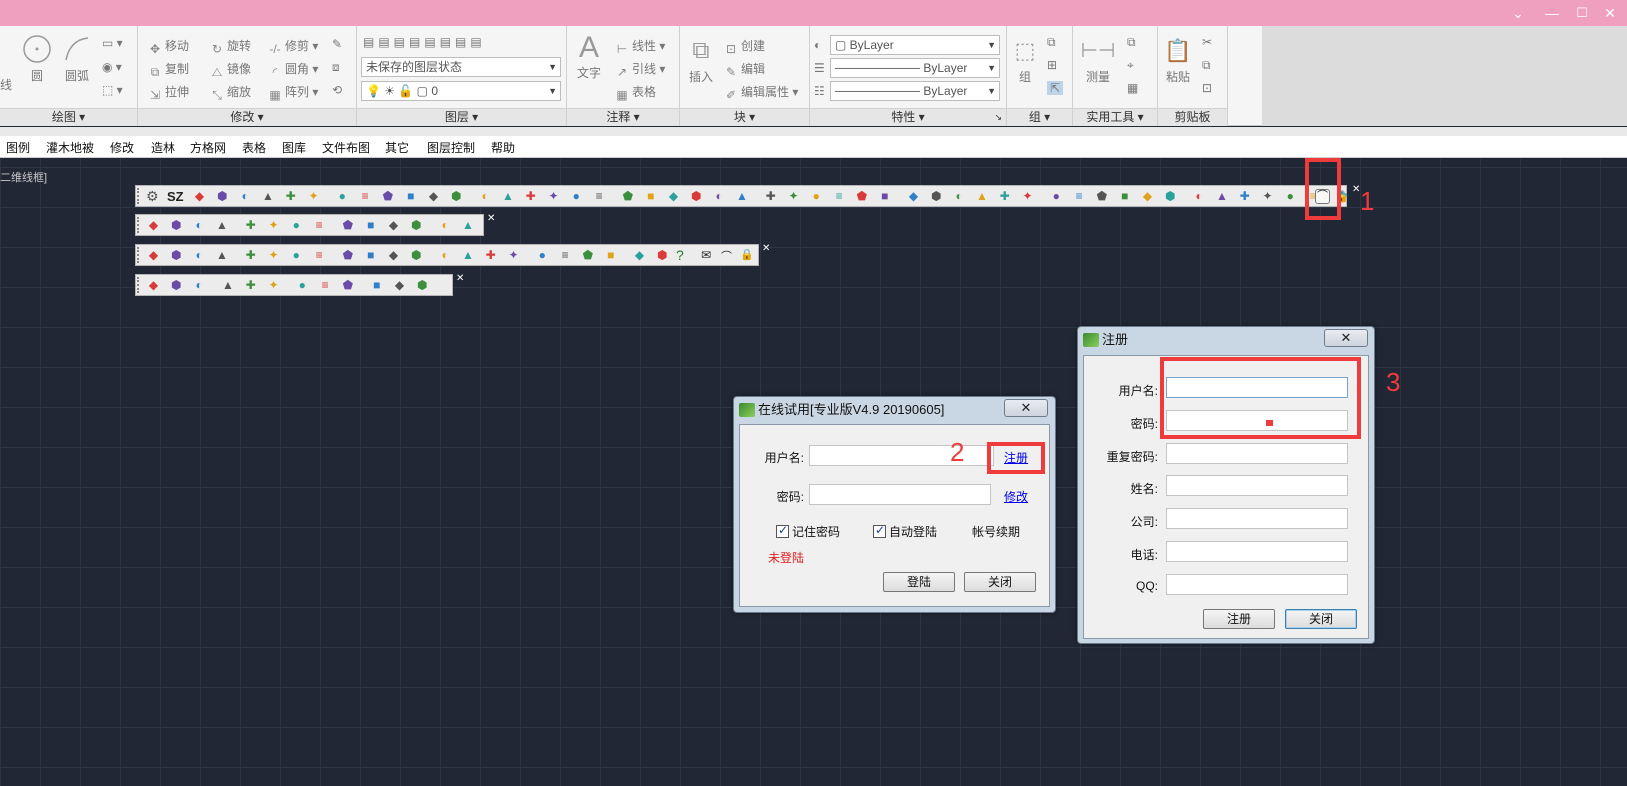  Describe the element at coordinates (1192, 117) in the screenshot. I see `panel-clipboard-footer: 剪贴板` at that location.